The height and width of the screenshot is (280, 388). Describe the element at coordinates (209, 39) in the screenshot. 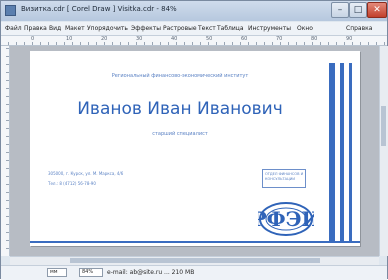

I see `ruler-number: 50` at that location.